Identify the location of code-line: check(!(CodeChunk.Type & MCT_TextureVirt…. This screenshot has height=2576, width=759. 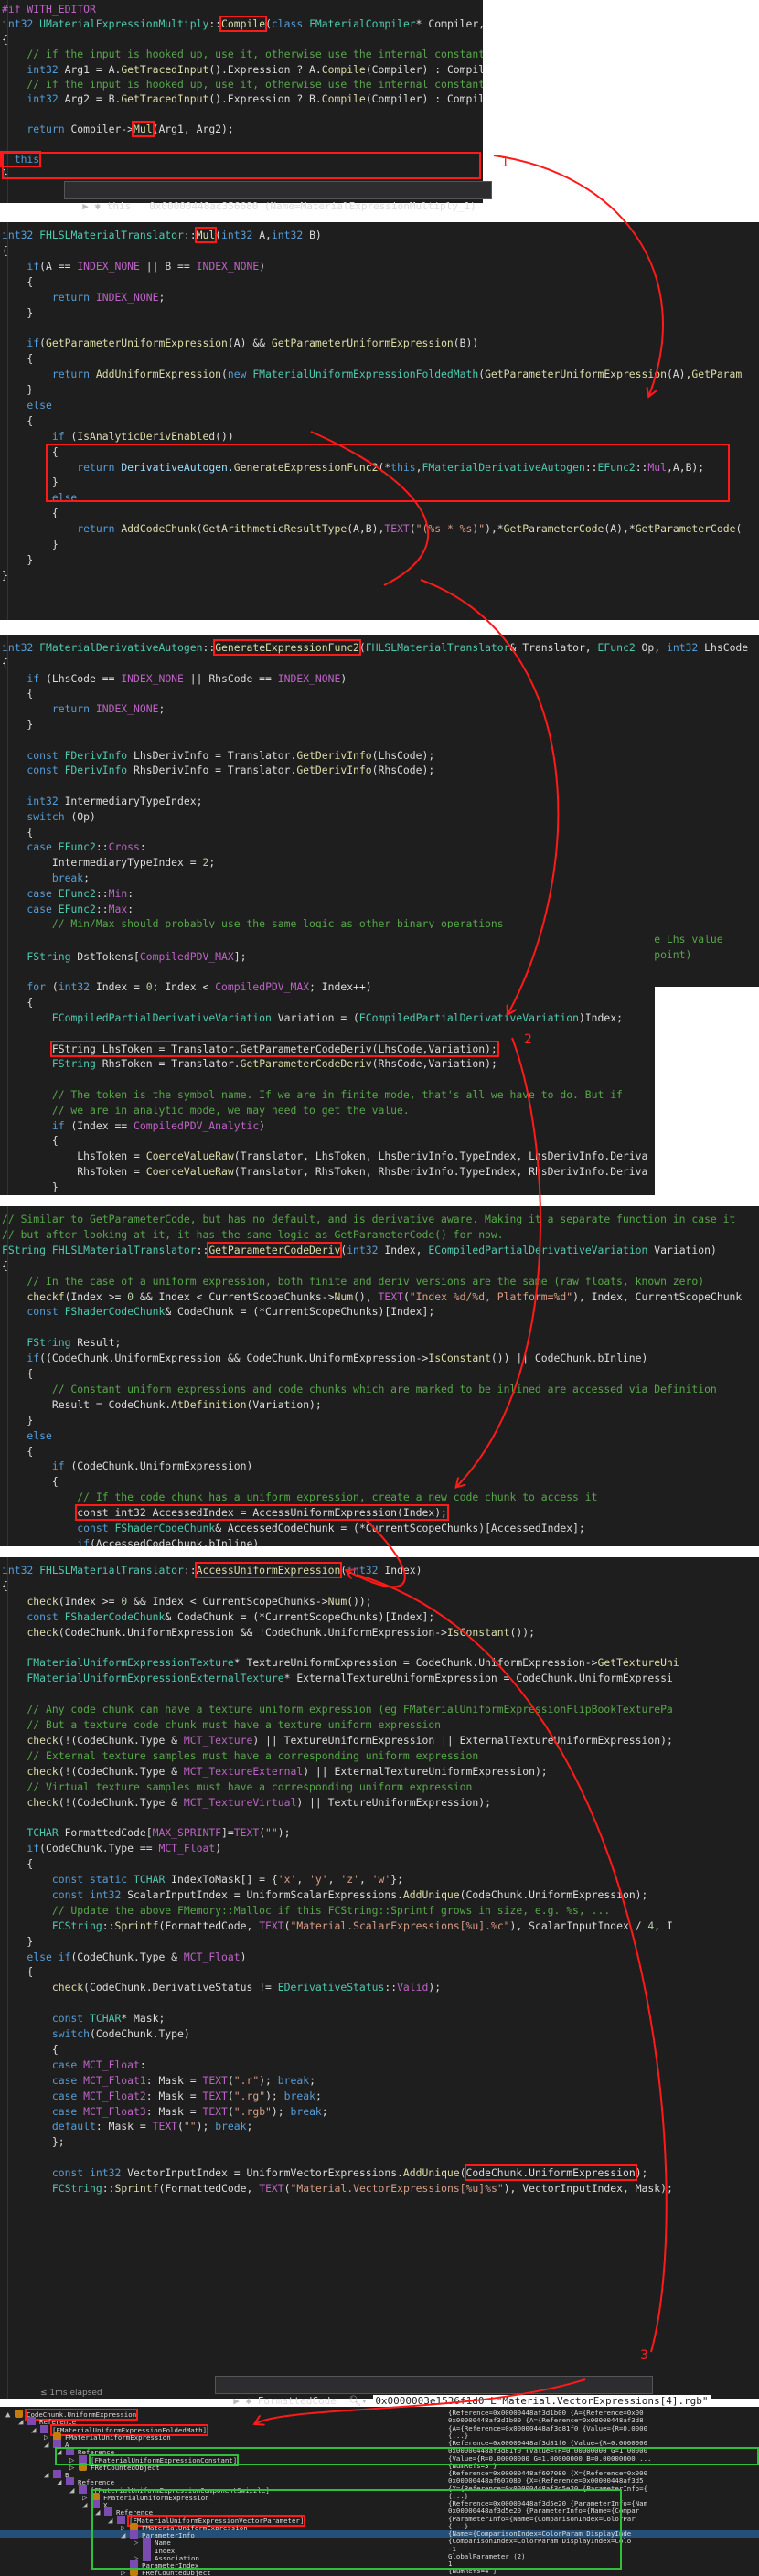
(379, 1802).